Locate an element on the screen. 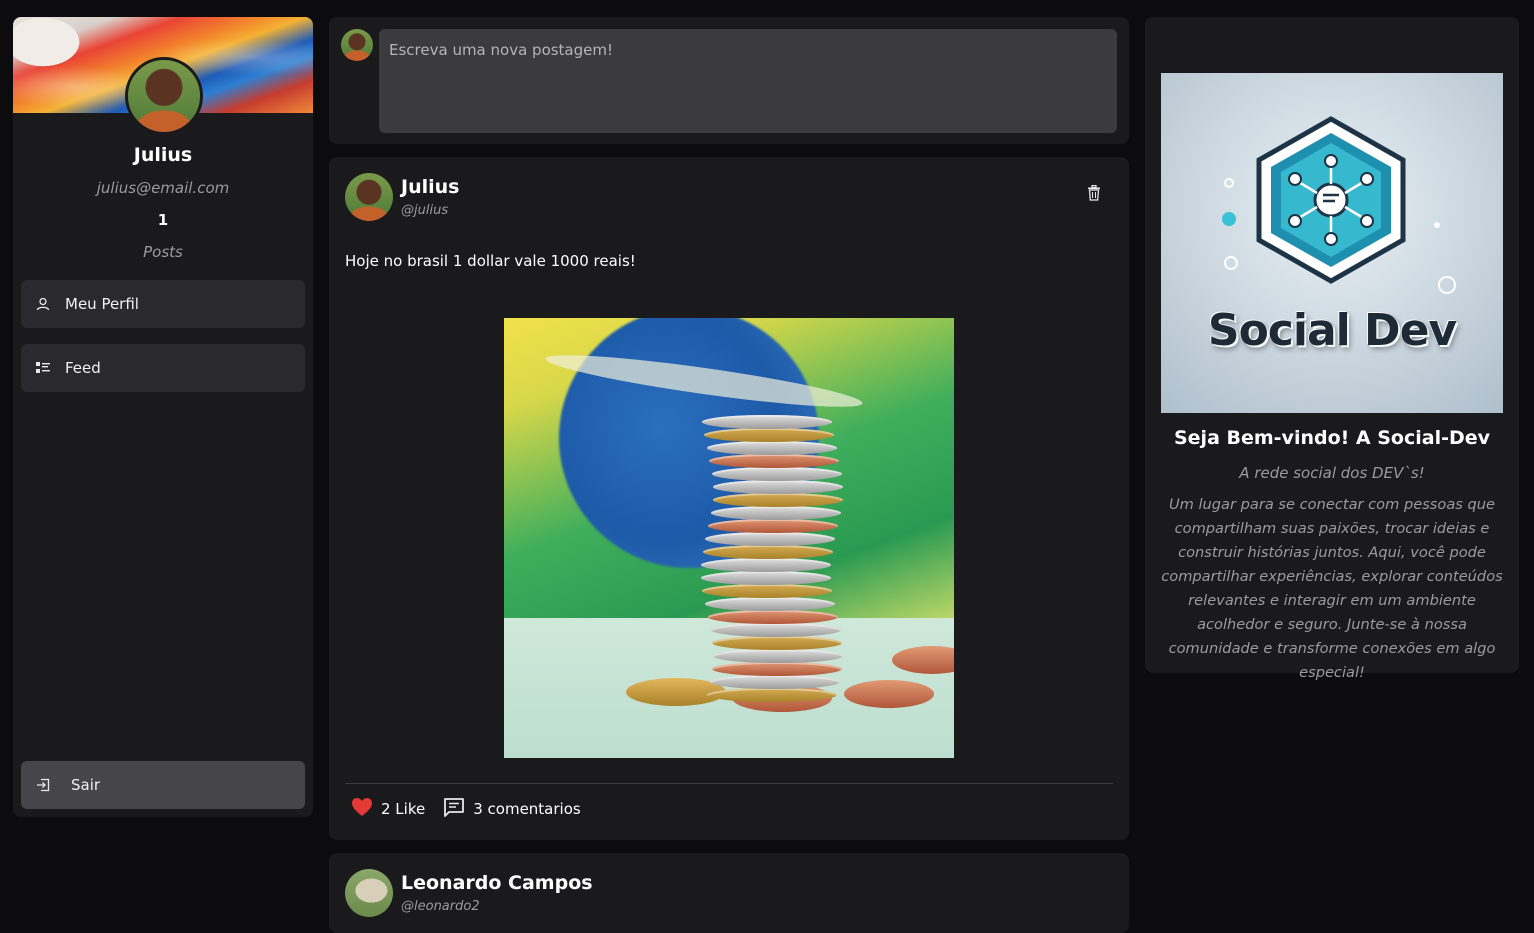 This screenshot has height=933, width=1534. new-post-composer is located at coordinates (729, 80).